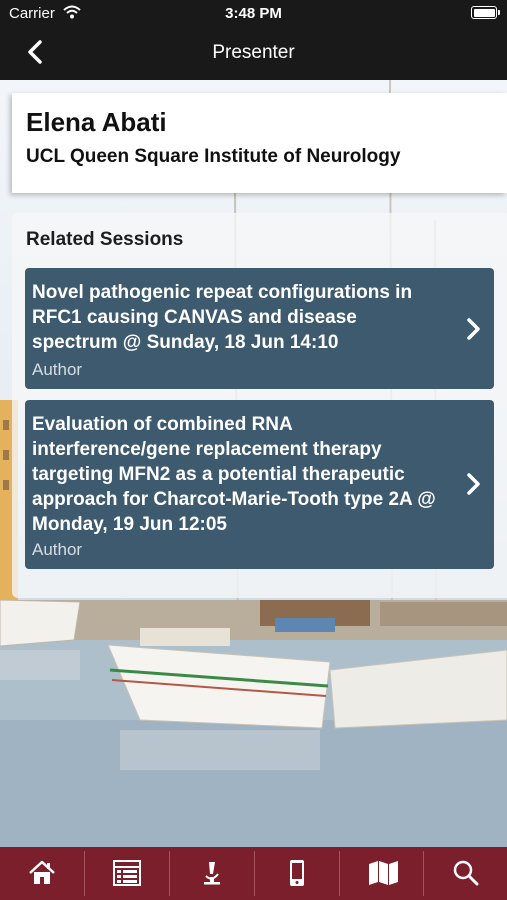 The height and width of the screenshot is (900, 507). I want to click on phone-icon, so click(297, 873).